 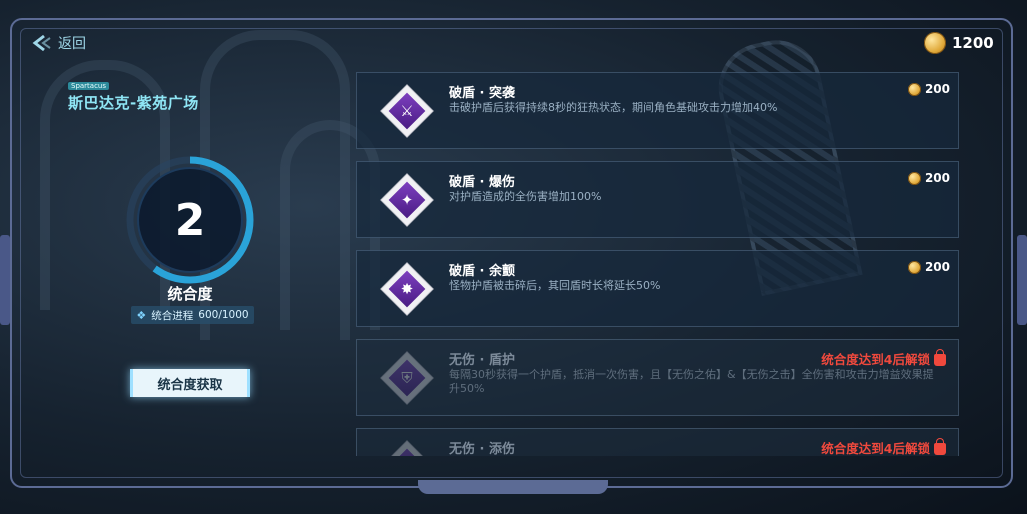 I want to click on skill-description: 对护盾造成的全伤害增加100%, so click(x=525, y=196).